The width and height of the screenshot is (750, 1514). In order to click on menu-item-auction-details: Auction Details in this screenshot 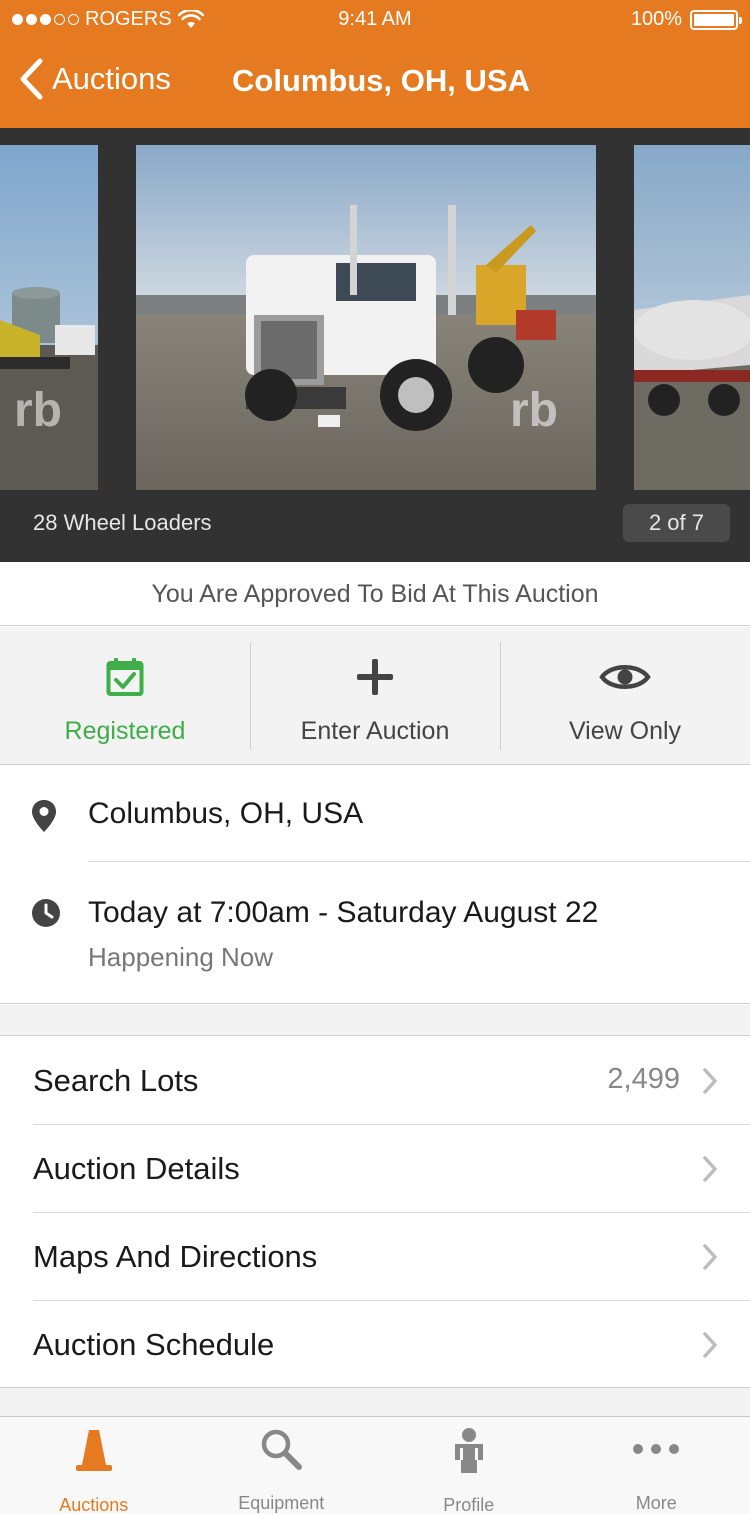, I will do `click(375, 1169)`.